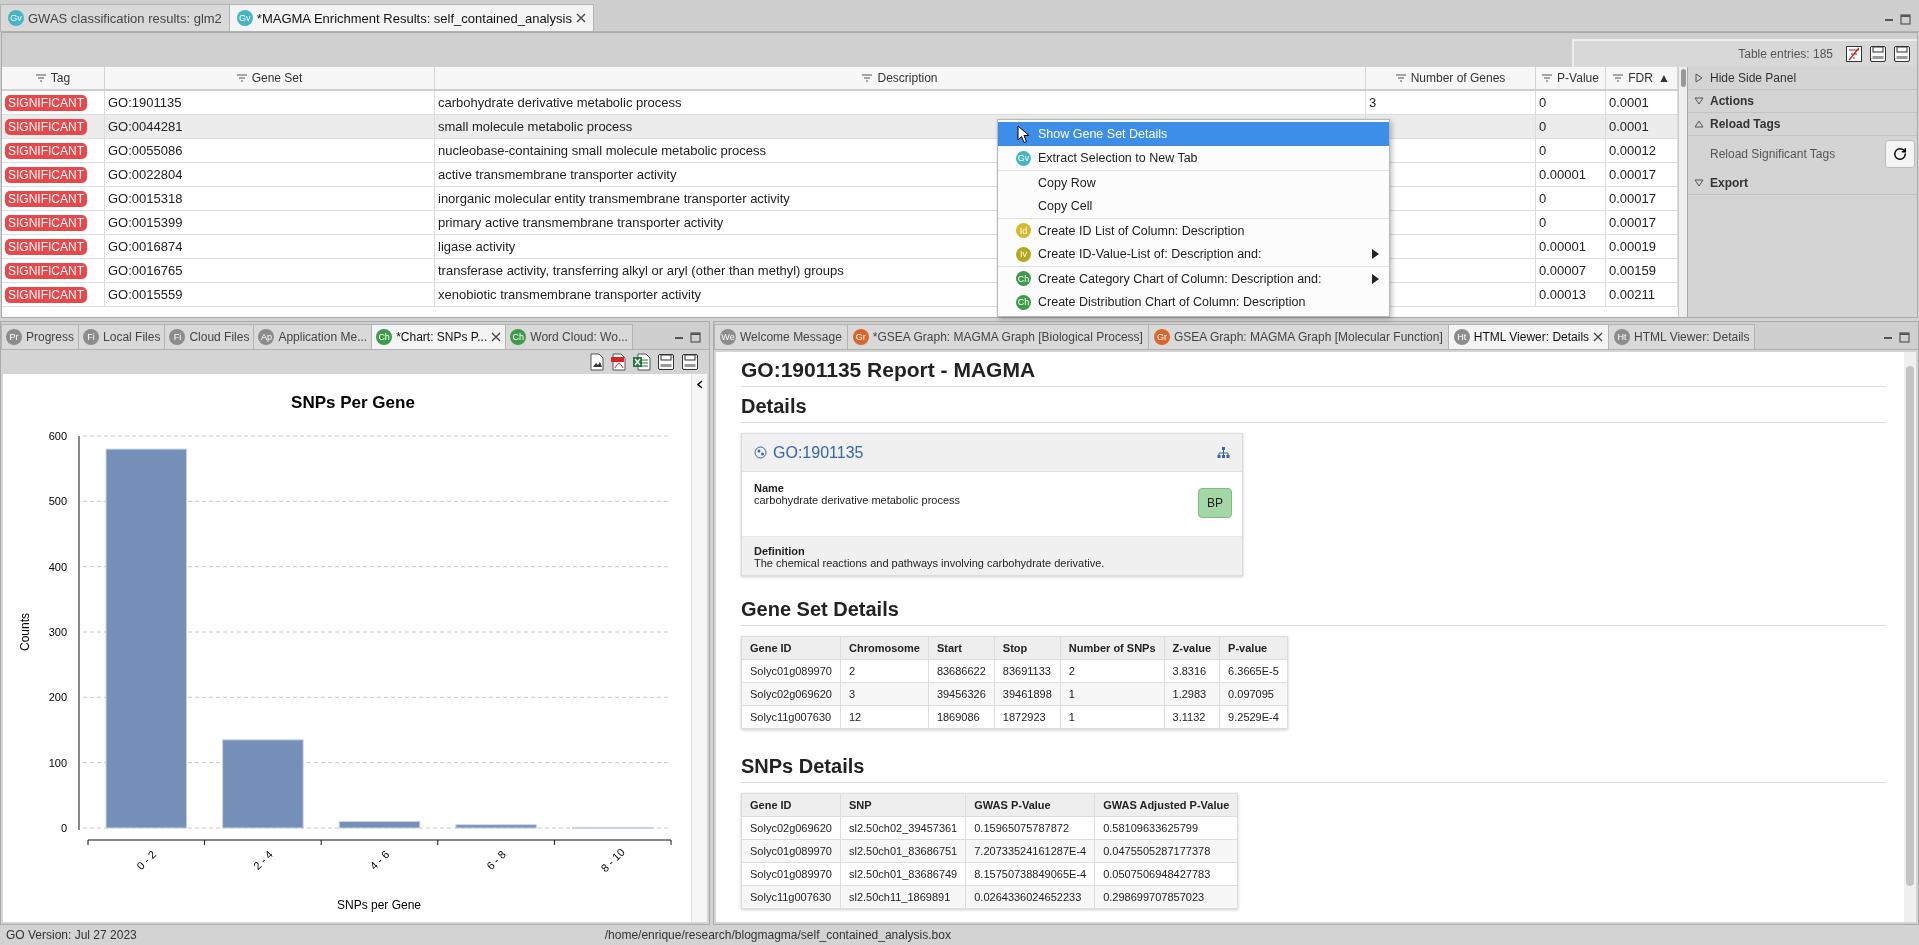 The height and width of the screenshot is (945, 1919). Describe the element at coordinates (781, 336) in the screenshot. I see `tab: We Welcome Message` at that location.